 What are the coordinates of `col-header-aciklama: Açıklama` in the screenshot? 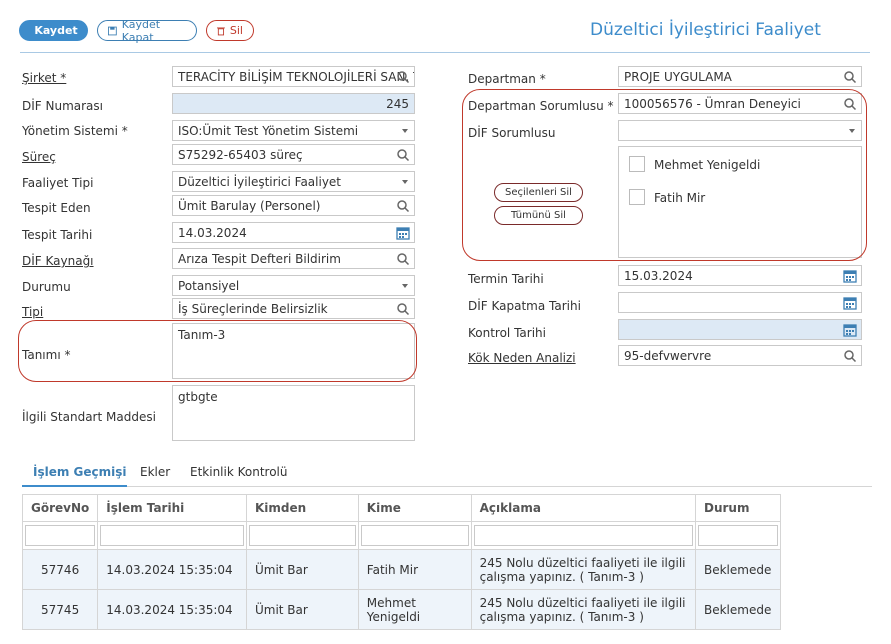 It's located at (583, 508).